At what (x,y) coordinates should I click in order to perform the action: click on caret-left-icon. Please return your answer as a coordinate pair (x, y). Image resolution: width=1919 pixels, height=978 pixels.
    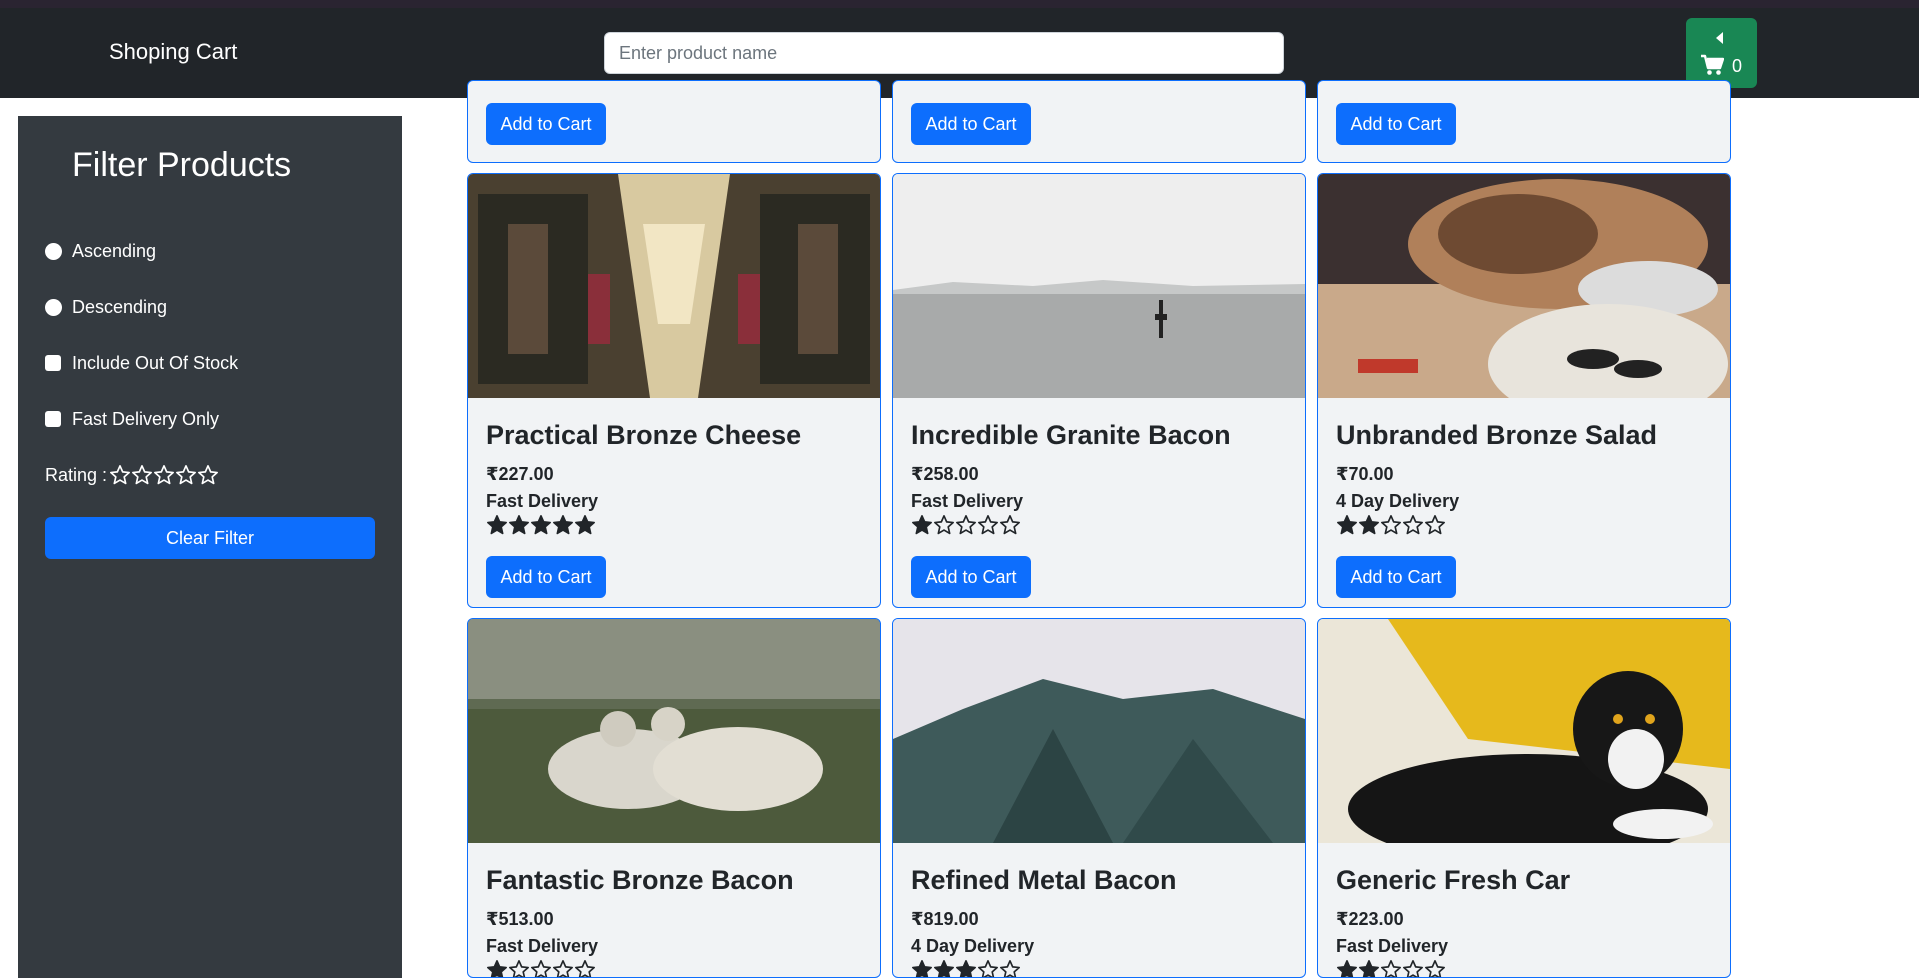
    Looking at the image, I should click on (1719, 38).